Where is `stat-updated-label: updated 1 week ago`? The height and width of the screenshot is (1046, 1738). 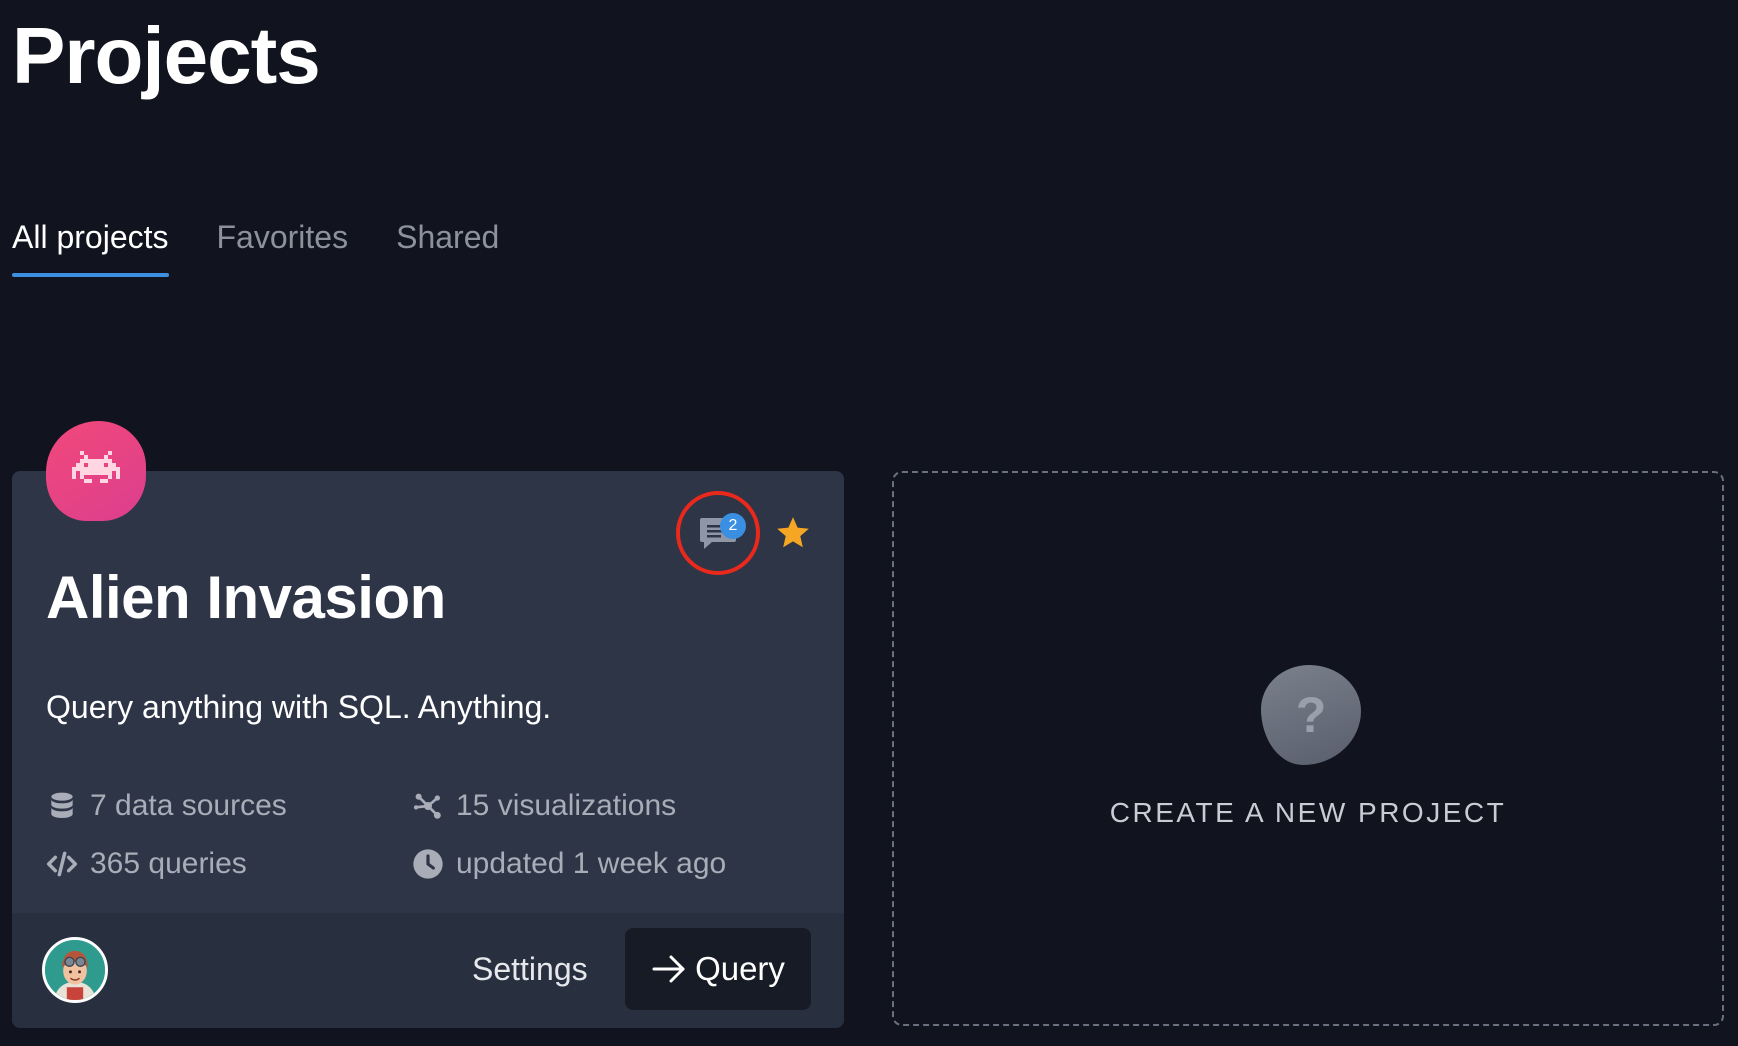
stat-updated-label: updated 1 week ago is located at coordinates (591, 863).